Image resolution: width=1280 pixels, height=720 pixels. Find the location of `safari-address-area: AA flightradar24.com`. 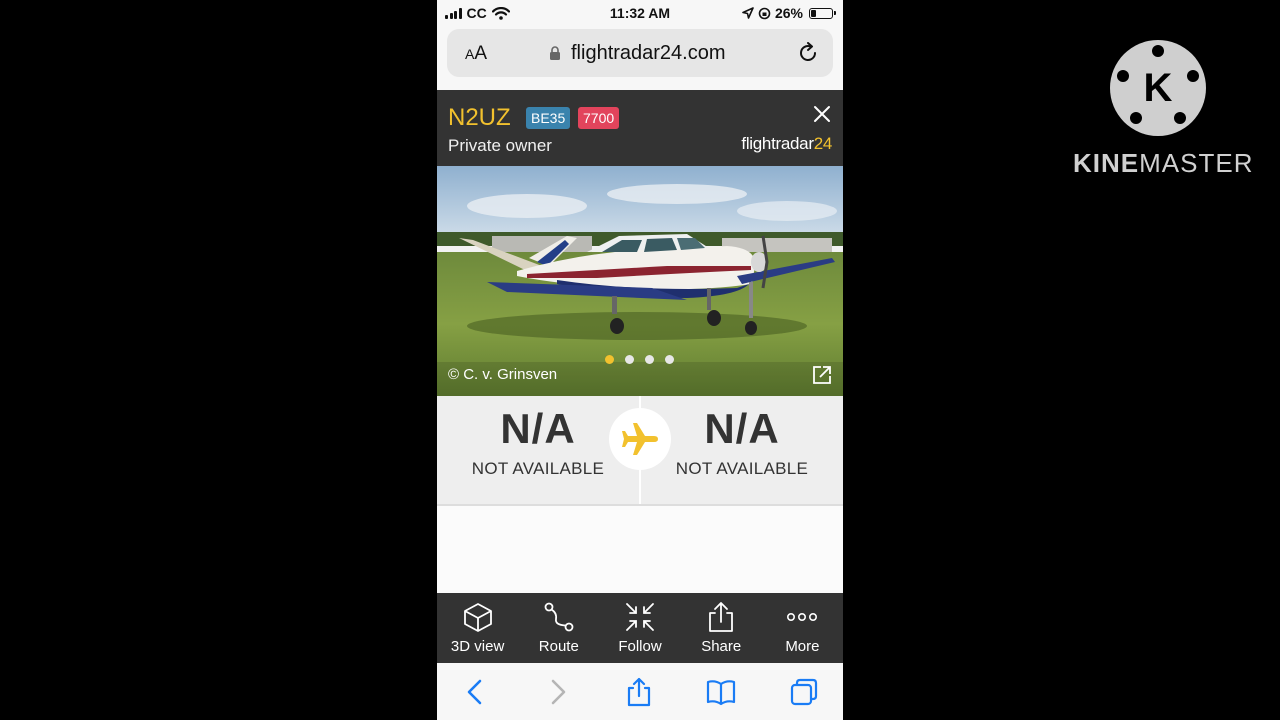

safari-address-area: AA flightradar24.com is located at coordinates (640, 58).